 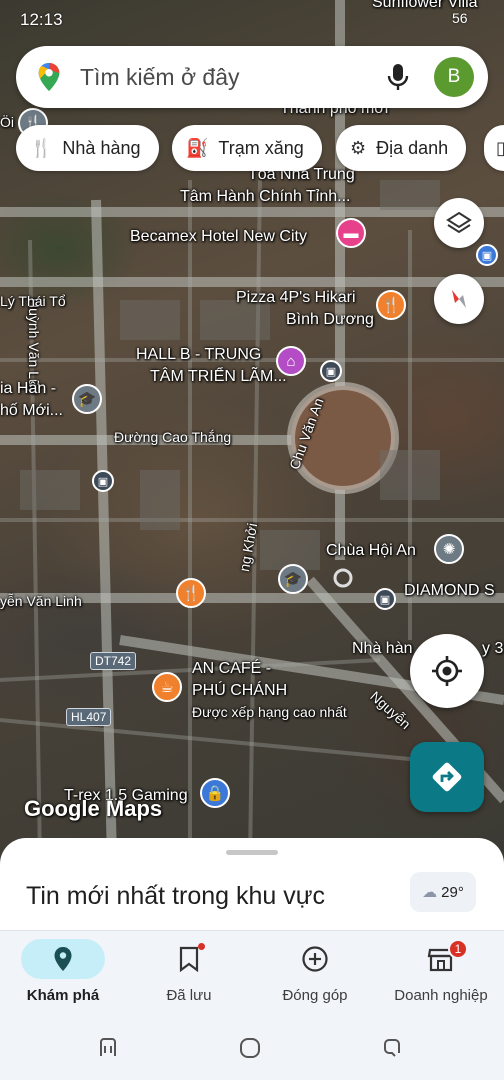 What do you see at coordinates (28, 389) in the screenshot?
I see `place-label: ia Hân -` at bounding box center [28, 389].